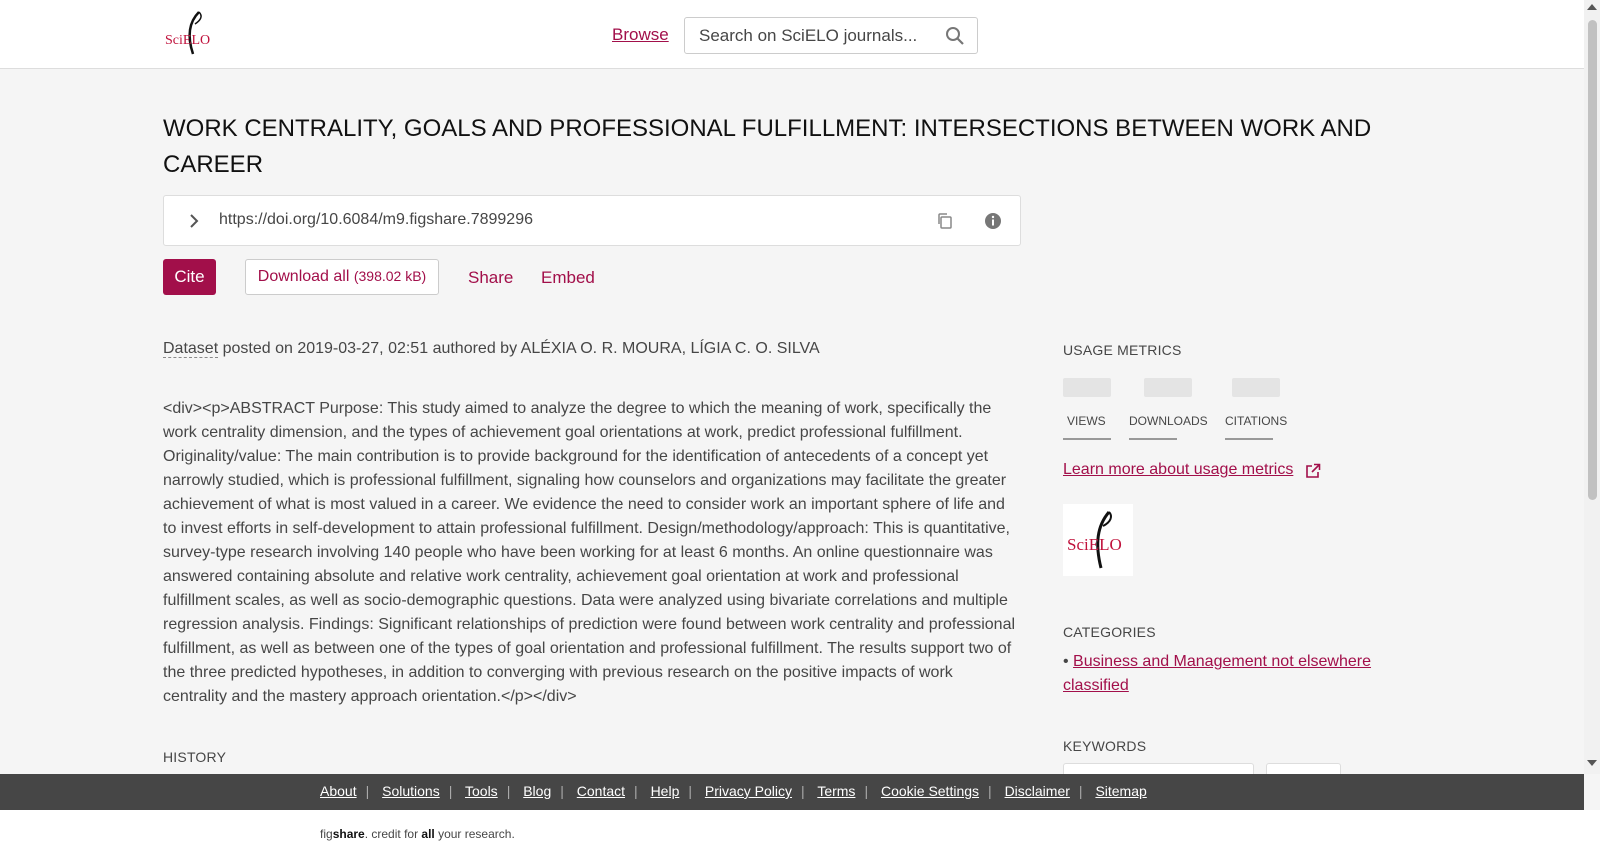 The width and height of the screenshot is (1600, 857). Describe the element at coordinates (257, 348) in the screenshot. I see `posted-prefix: posted on` at that location.